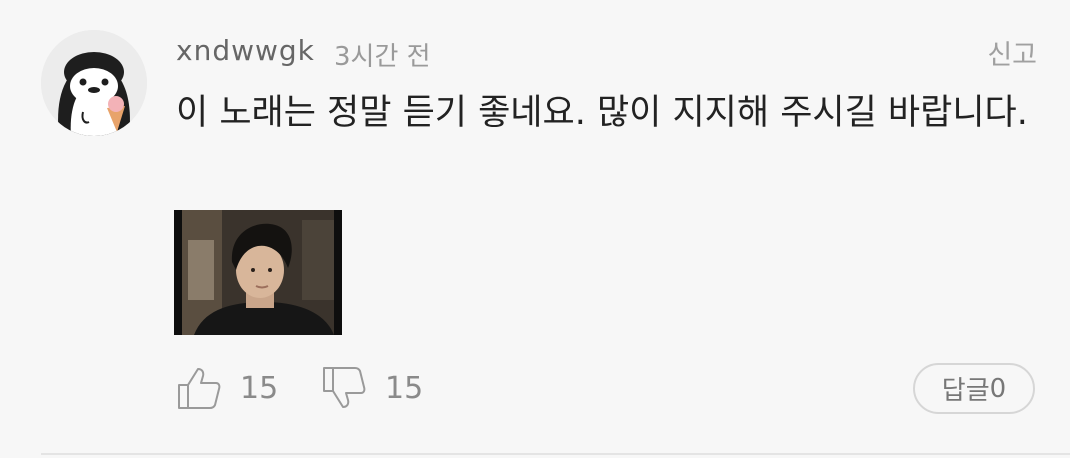  I want to click on penguin-avatar-icon, so click(94, 83).